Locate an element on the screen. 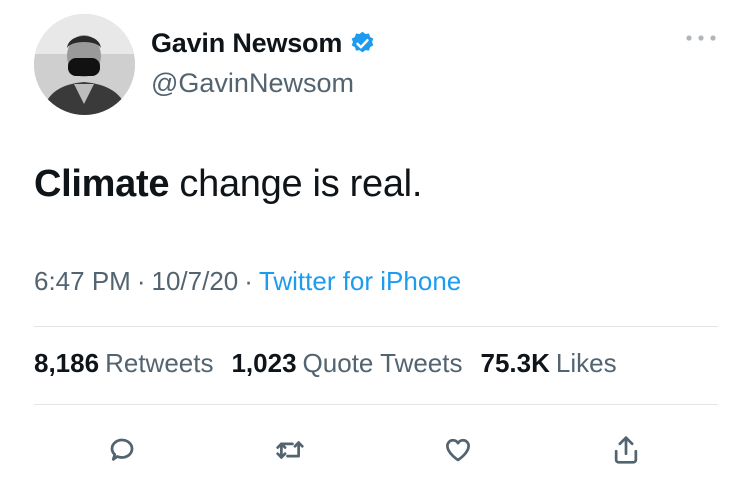 This screenshot has width=750, height=490. avatar is located at coordinates (84, 64).